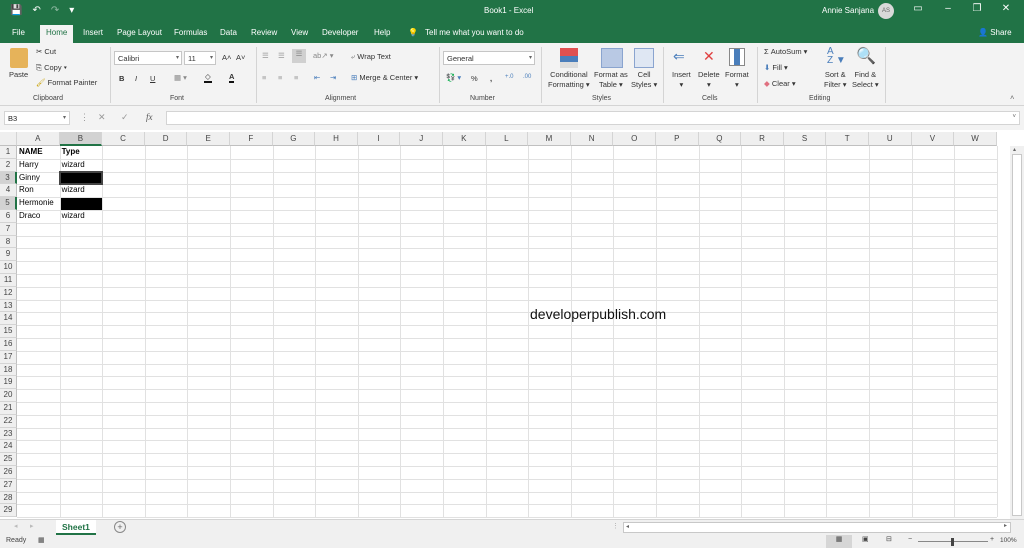 This screenshot has height=548, width=1024. What do you see at coordinates (839, 541) in the screenshot?
I see `normal-view-icon: ▦` at bounding box center [839, 541].